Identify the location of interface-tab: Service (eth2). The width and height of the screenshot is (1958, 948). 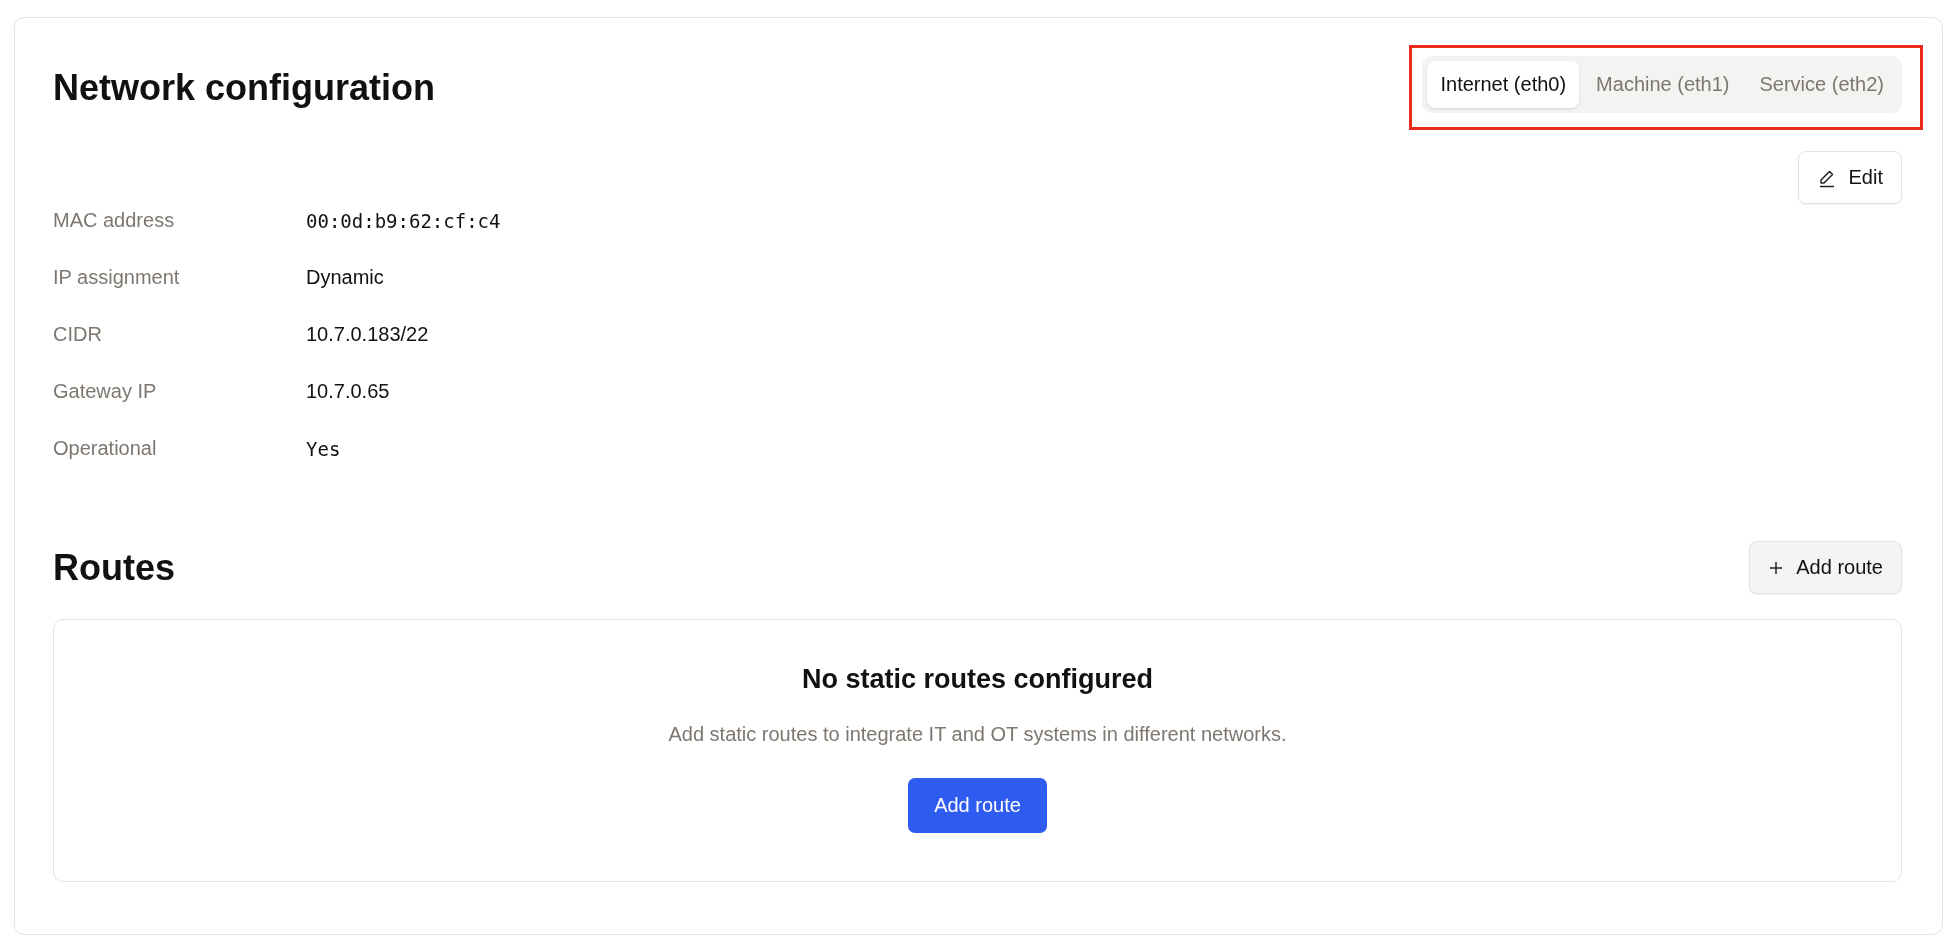
(1821, 84).